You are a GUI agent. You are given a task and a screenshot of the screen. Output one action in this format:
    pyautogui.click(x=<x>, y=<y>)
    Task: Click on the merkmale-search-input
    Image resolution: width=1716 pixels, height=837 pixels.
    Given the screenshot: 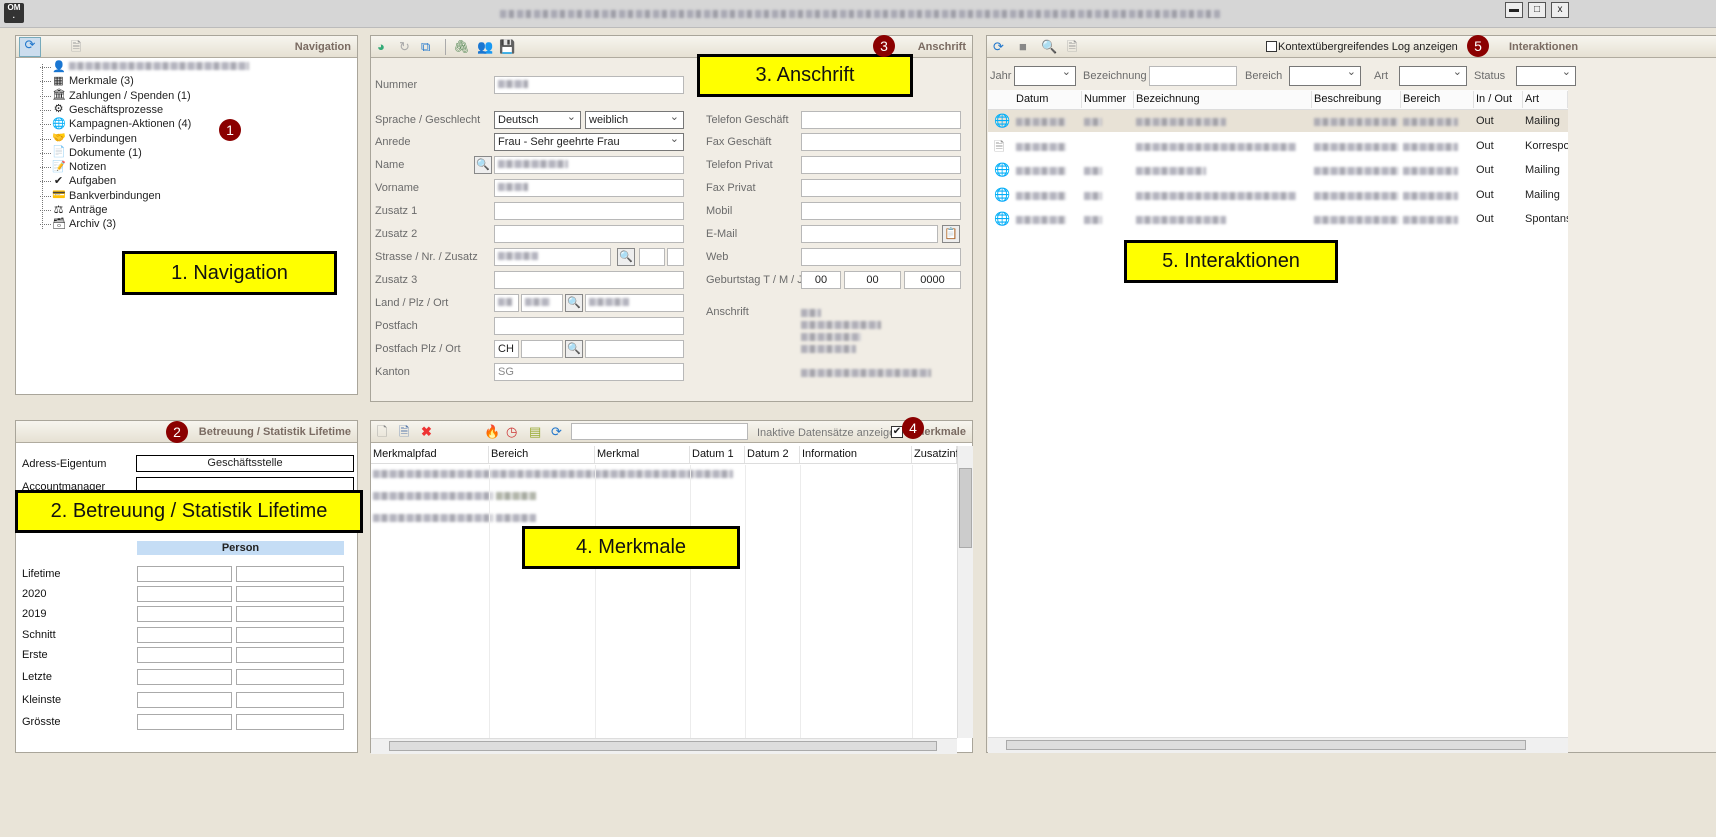 What is the action you would take?
    pyautogui.click(x=659, y=431)
    